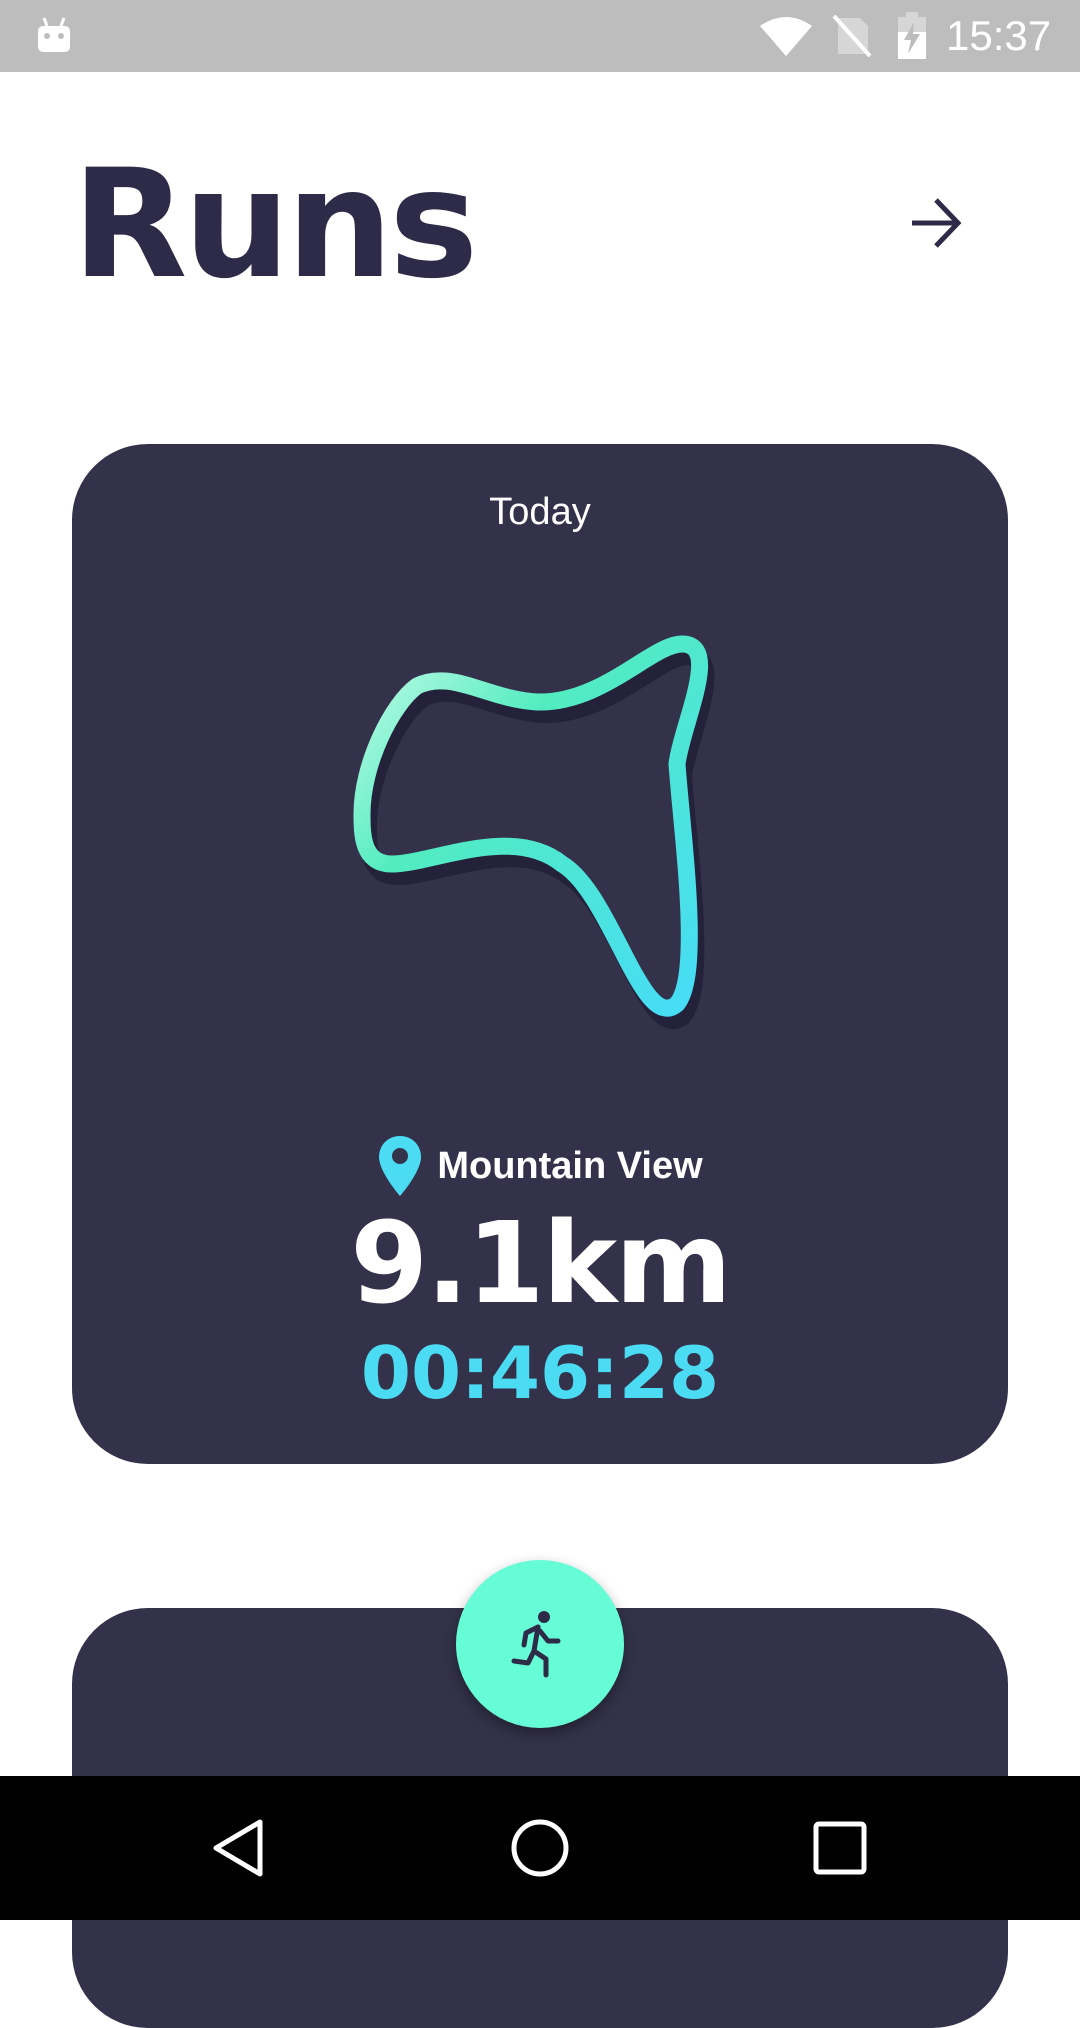  I want to click on run-icon, so click(536, 1644).